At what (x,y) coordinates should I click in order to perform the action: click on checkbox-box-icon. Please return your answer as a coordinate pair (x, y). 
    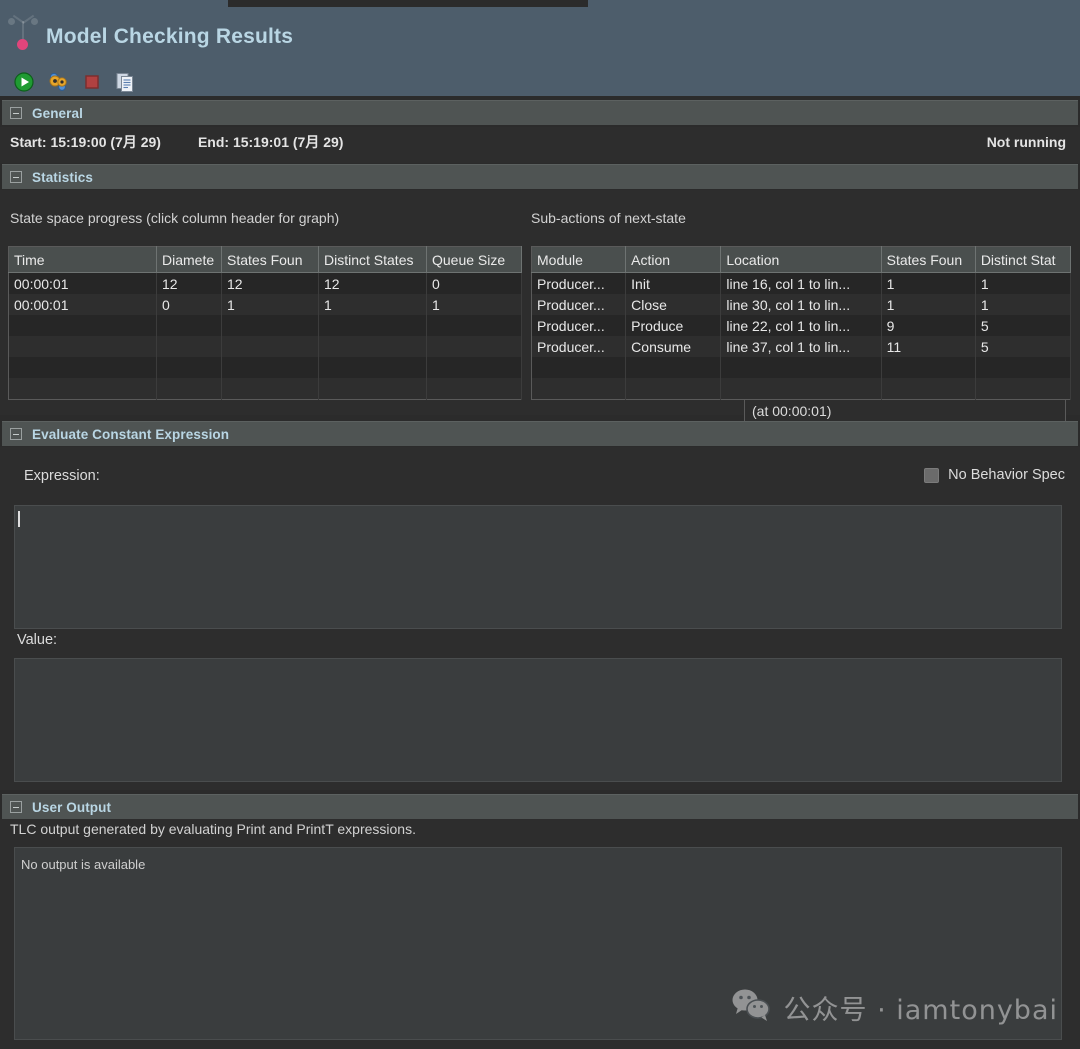
    Looking at the image, I should click on (932, 475).